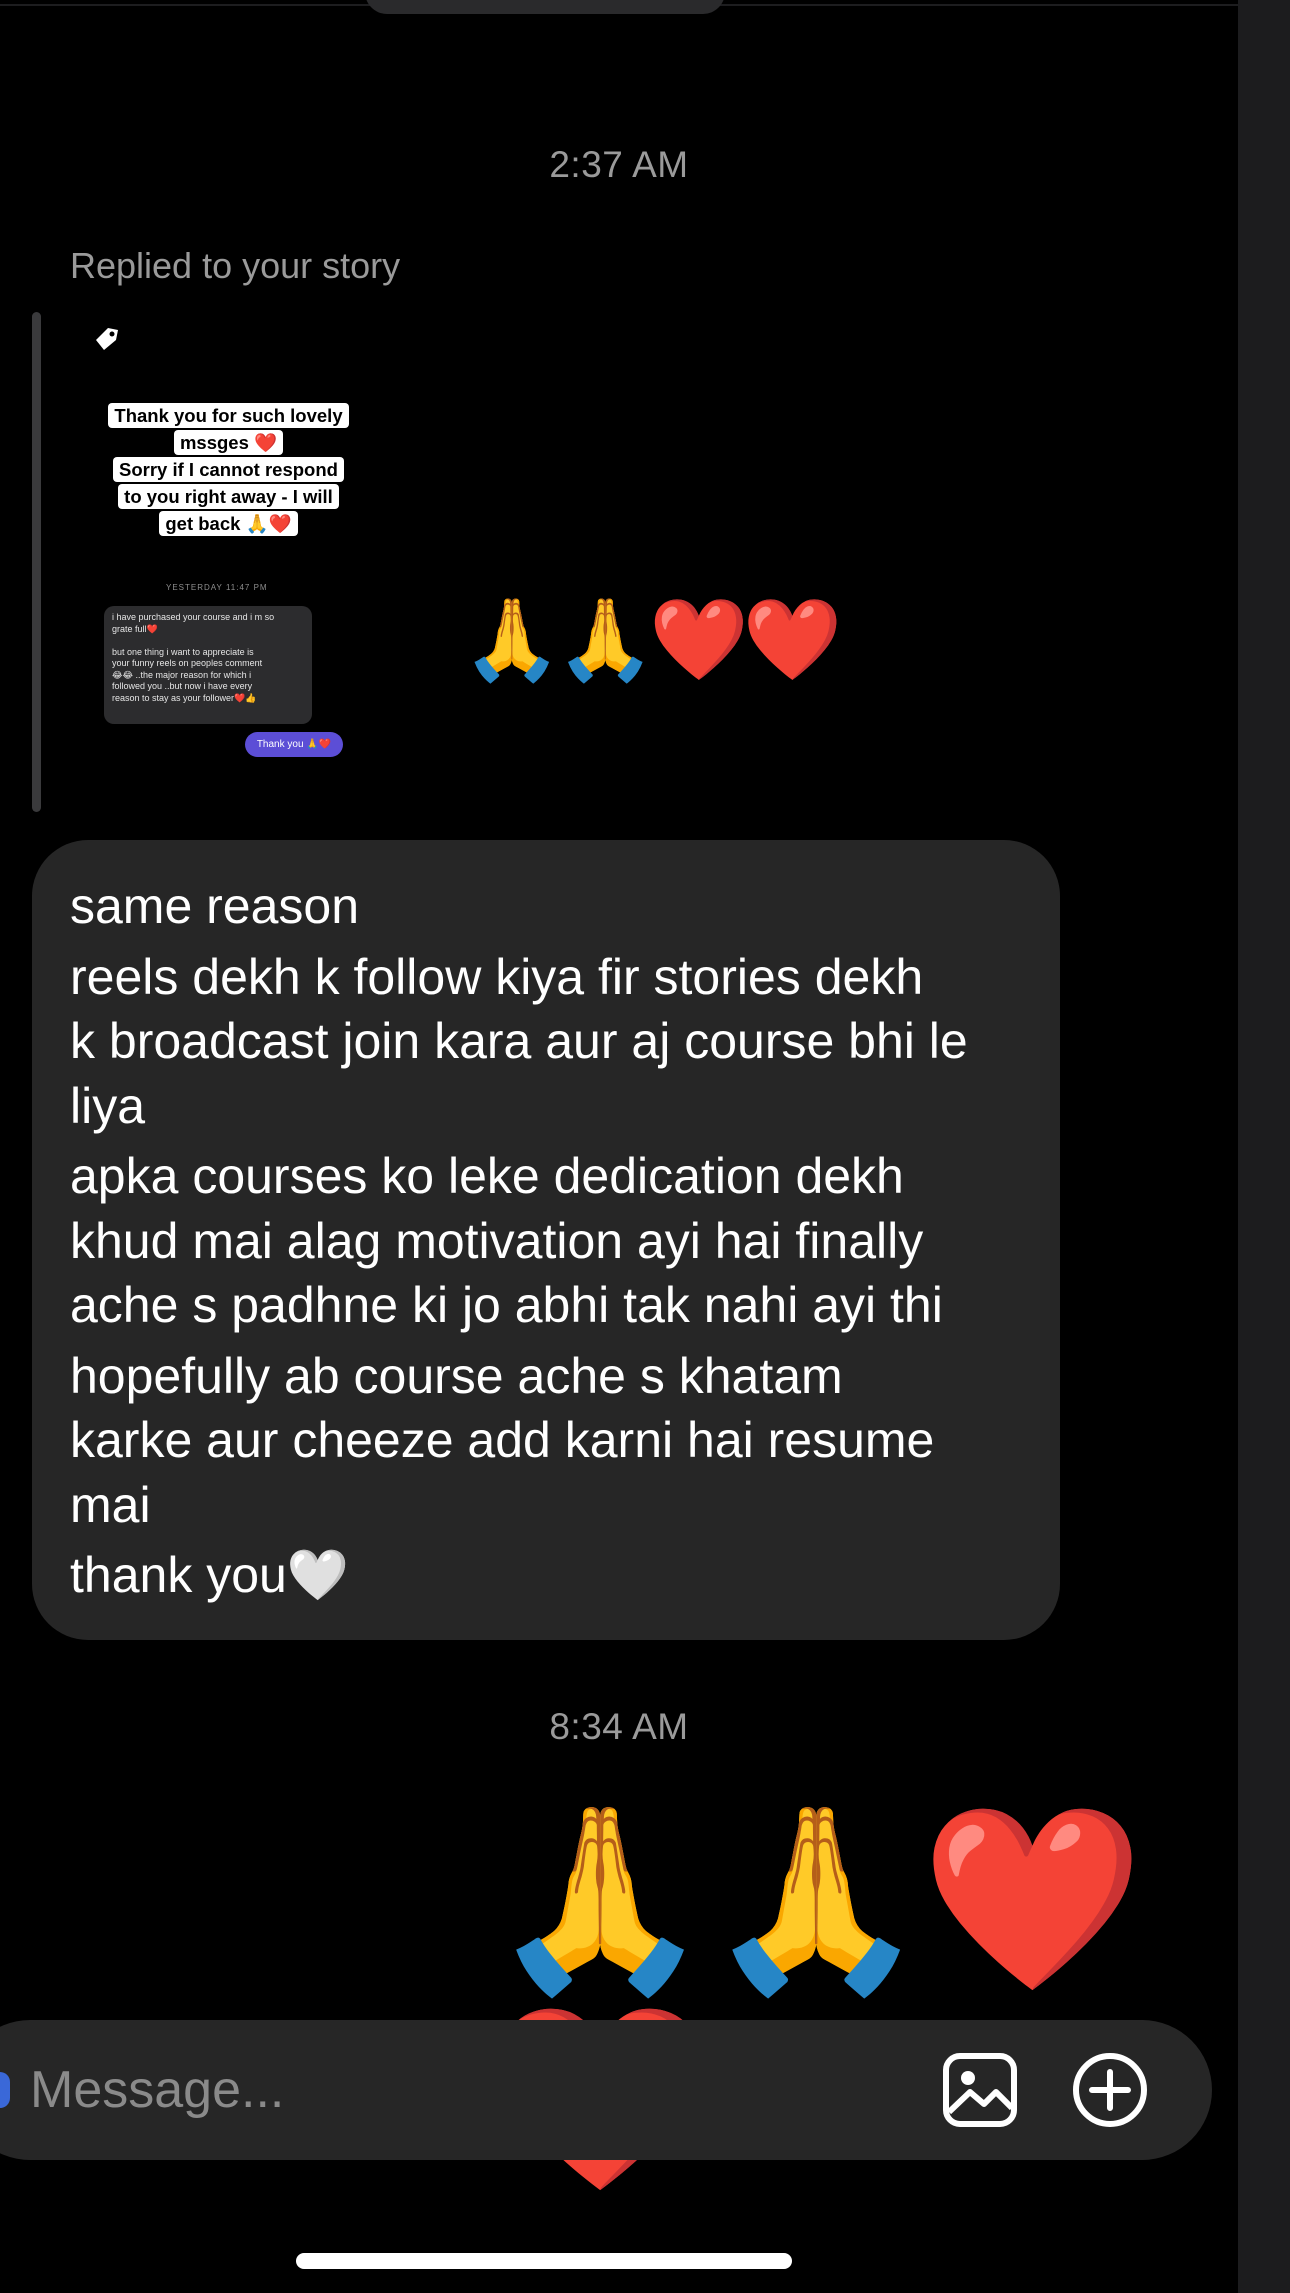  I want to click on story-caption-line: to you right away - I will, so click(228, 496).